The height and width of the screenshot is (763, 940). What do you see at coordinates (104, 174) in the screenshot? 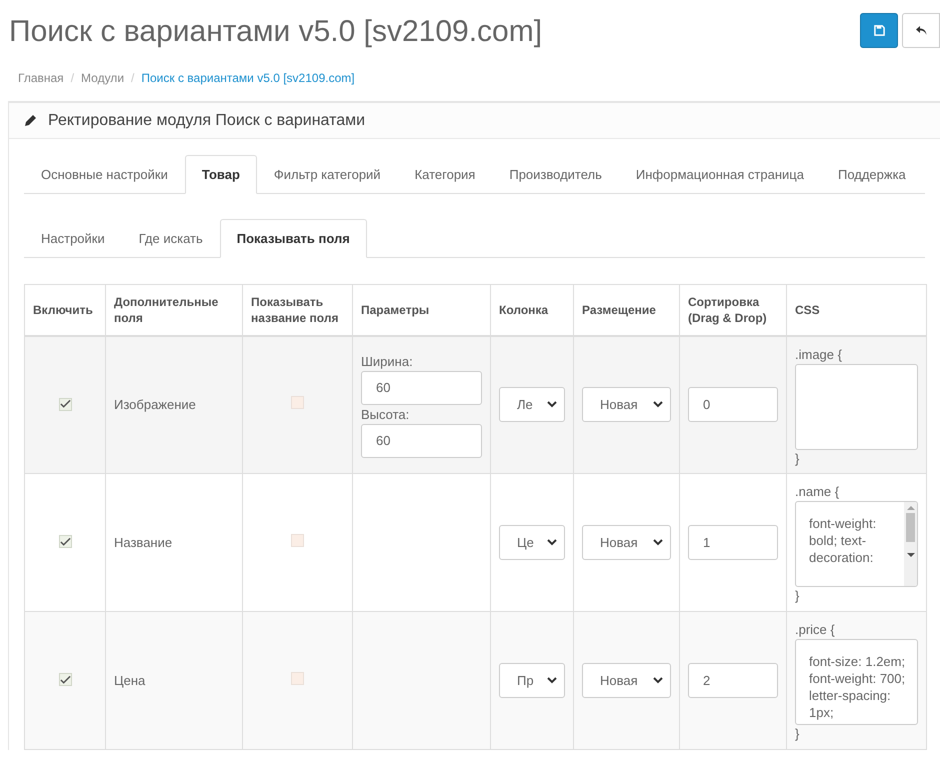
I see `tab: Основные настройки` at bounding box center [104, 174].